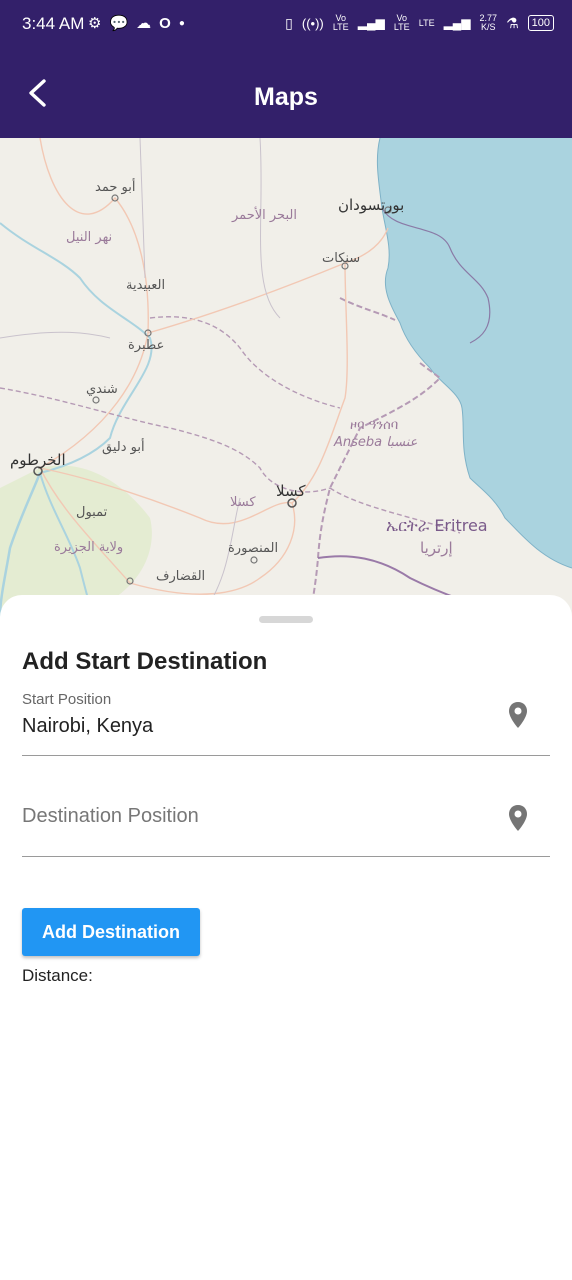  I want to click on start-position-label: Start Position, so click(67, 699).